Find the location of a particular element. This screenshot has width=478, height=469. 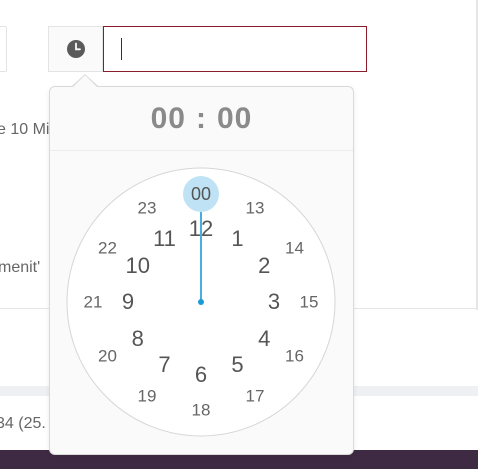

hour-option-20: 20 is located at coordinates (107, 356).